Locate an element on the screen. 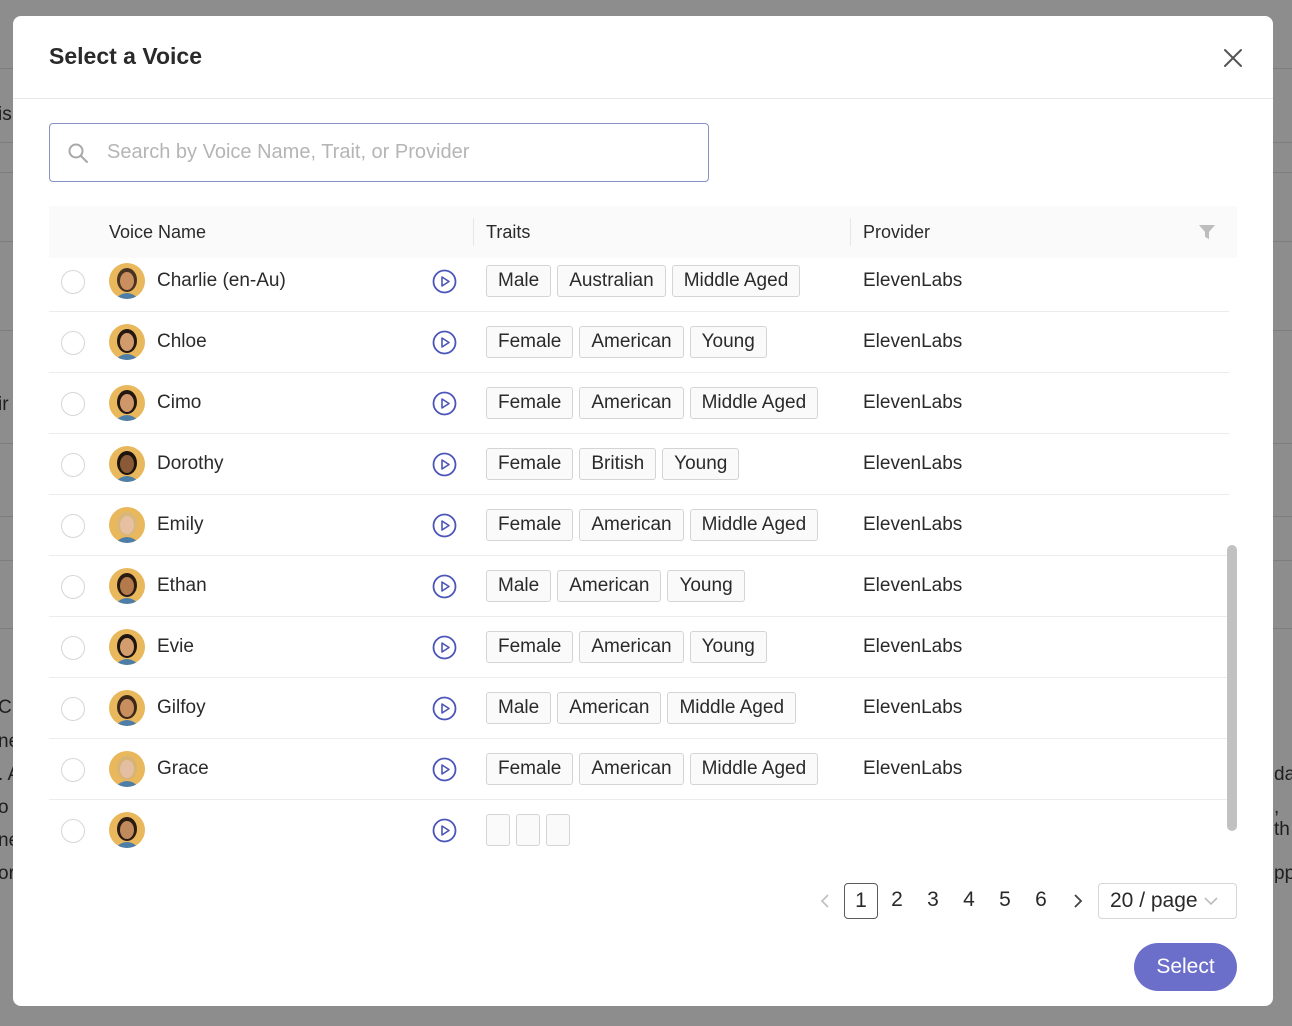  voice-name: Chloe is located at coordinates (182, 341).